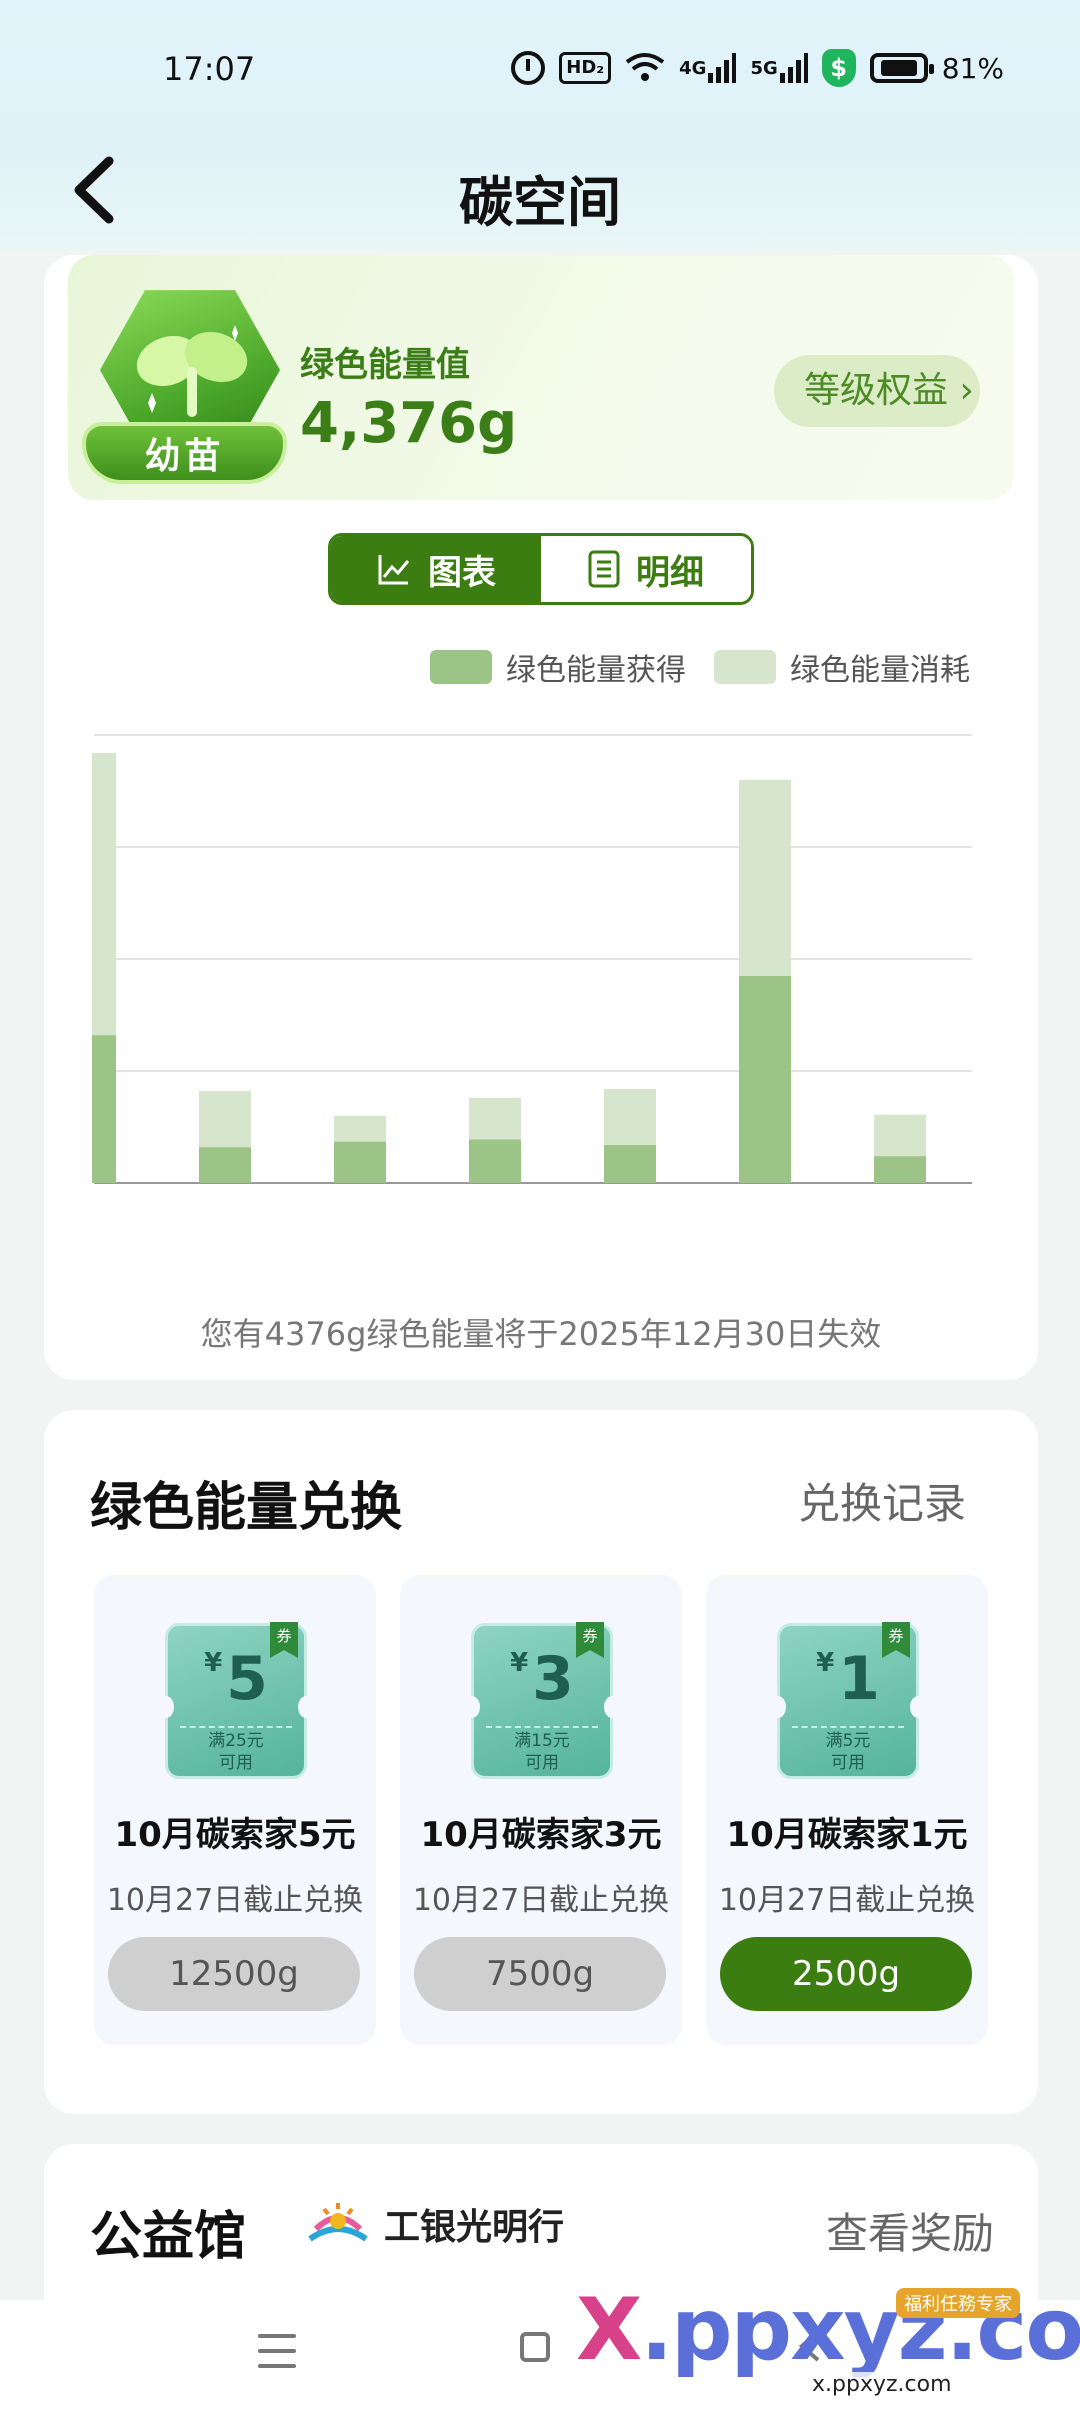 The height and width of the screenshot is (2412, 1080). I want to click on nav-bar: 碳空间, so click(540, 190).